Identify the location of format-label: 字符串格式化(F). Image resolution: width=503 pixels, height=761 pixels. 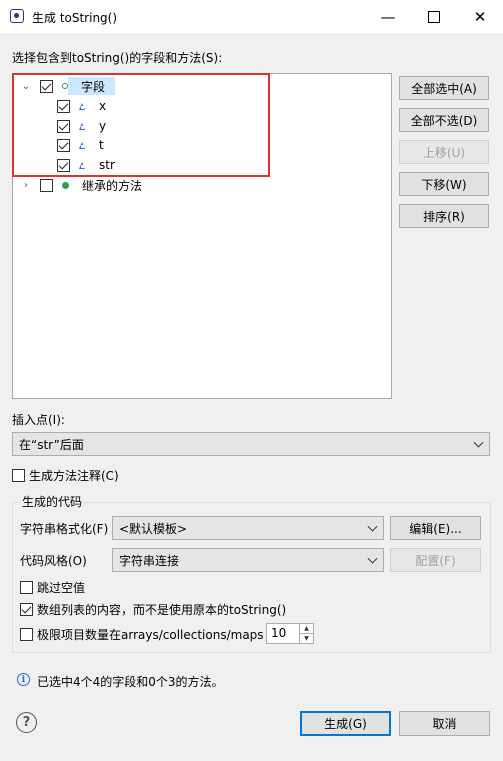
(64, 529).